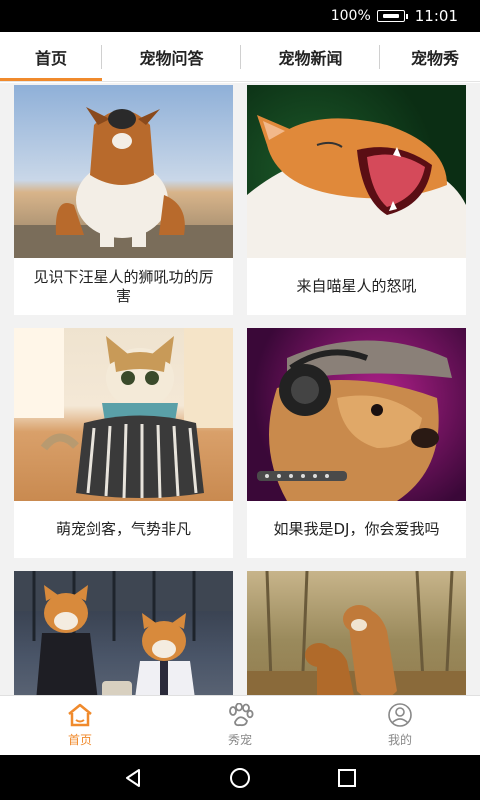  I want to click on tab-label: 宠物问答, so click(171, 58).